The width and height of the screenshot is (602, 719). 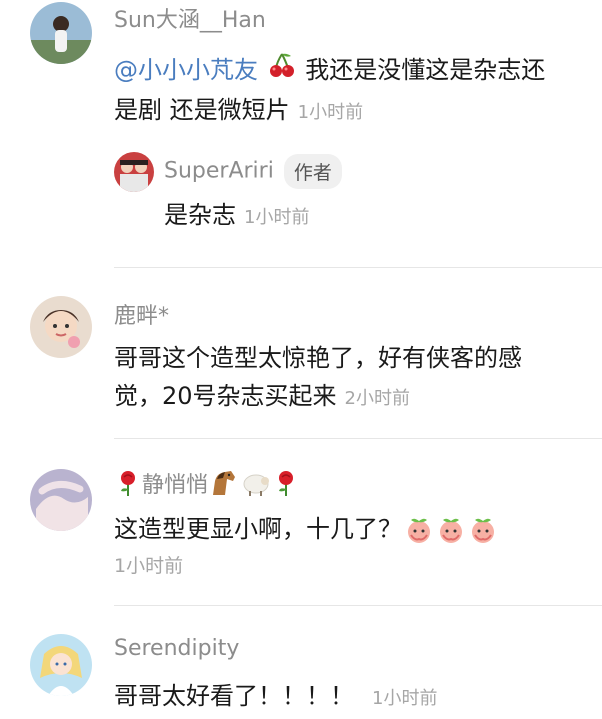 What do you see at coordinates (134, 172) in the screenshot?
I see `reply-avatar` at bounding box center [134, 172].